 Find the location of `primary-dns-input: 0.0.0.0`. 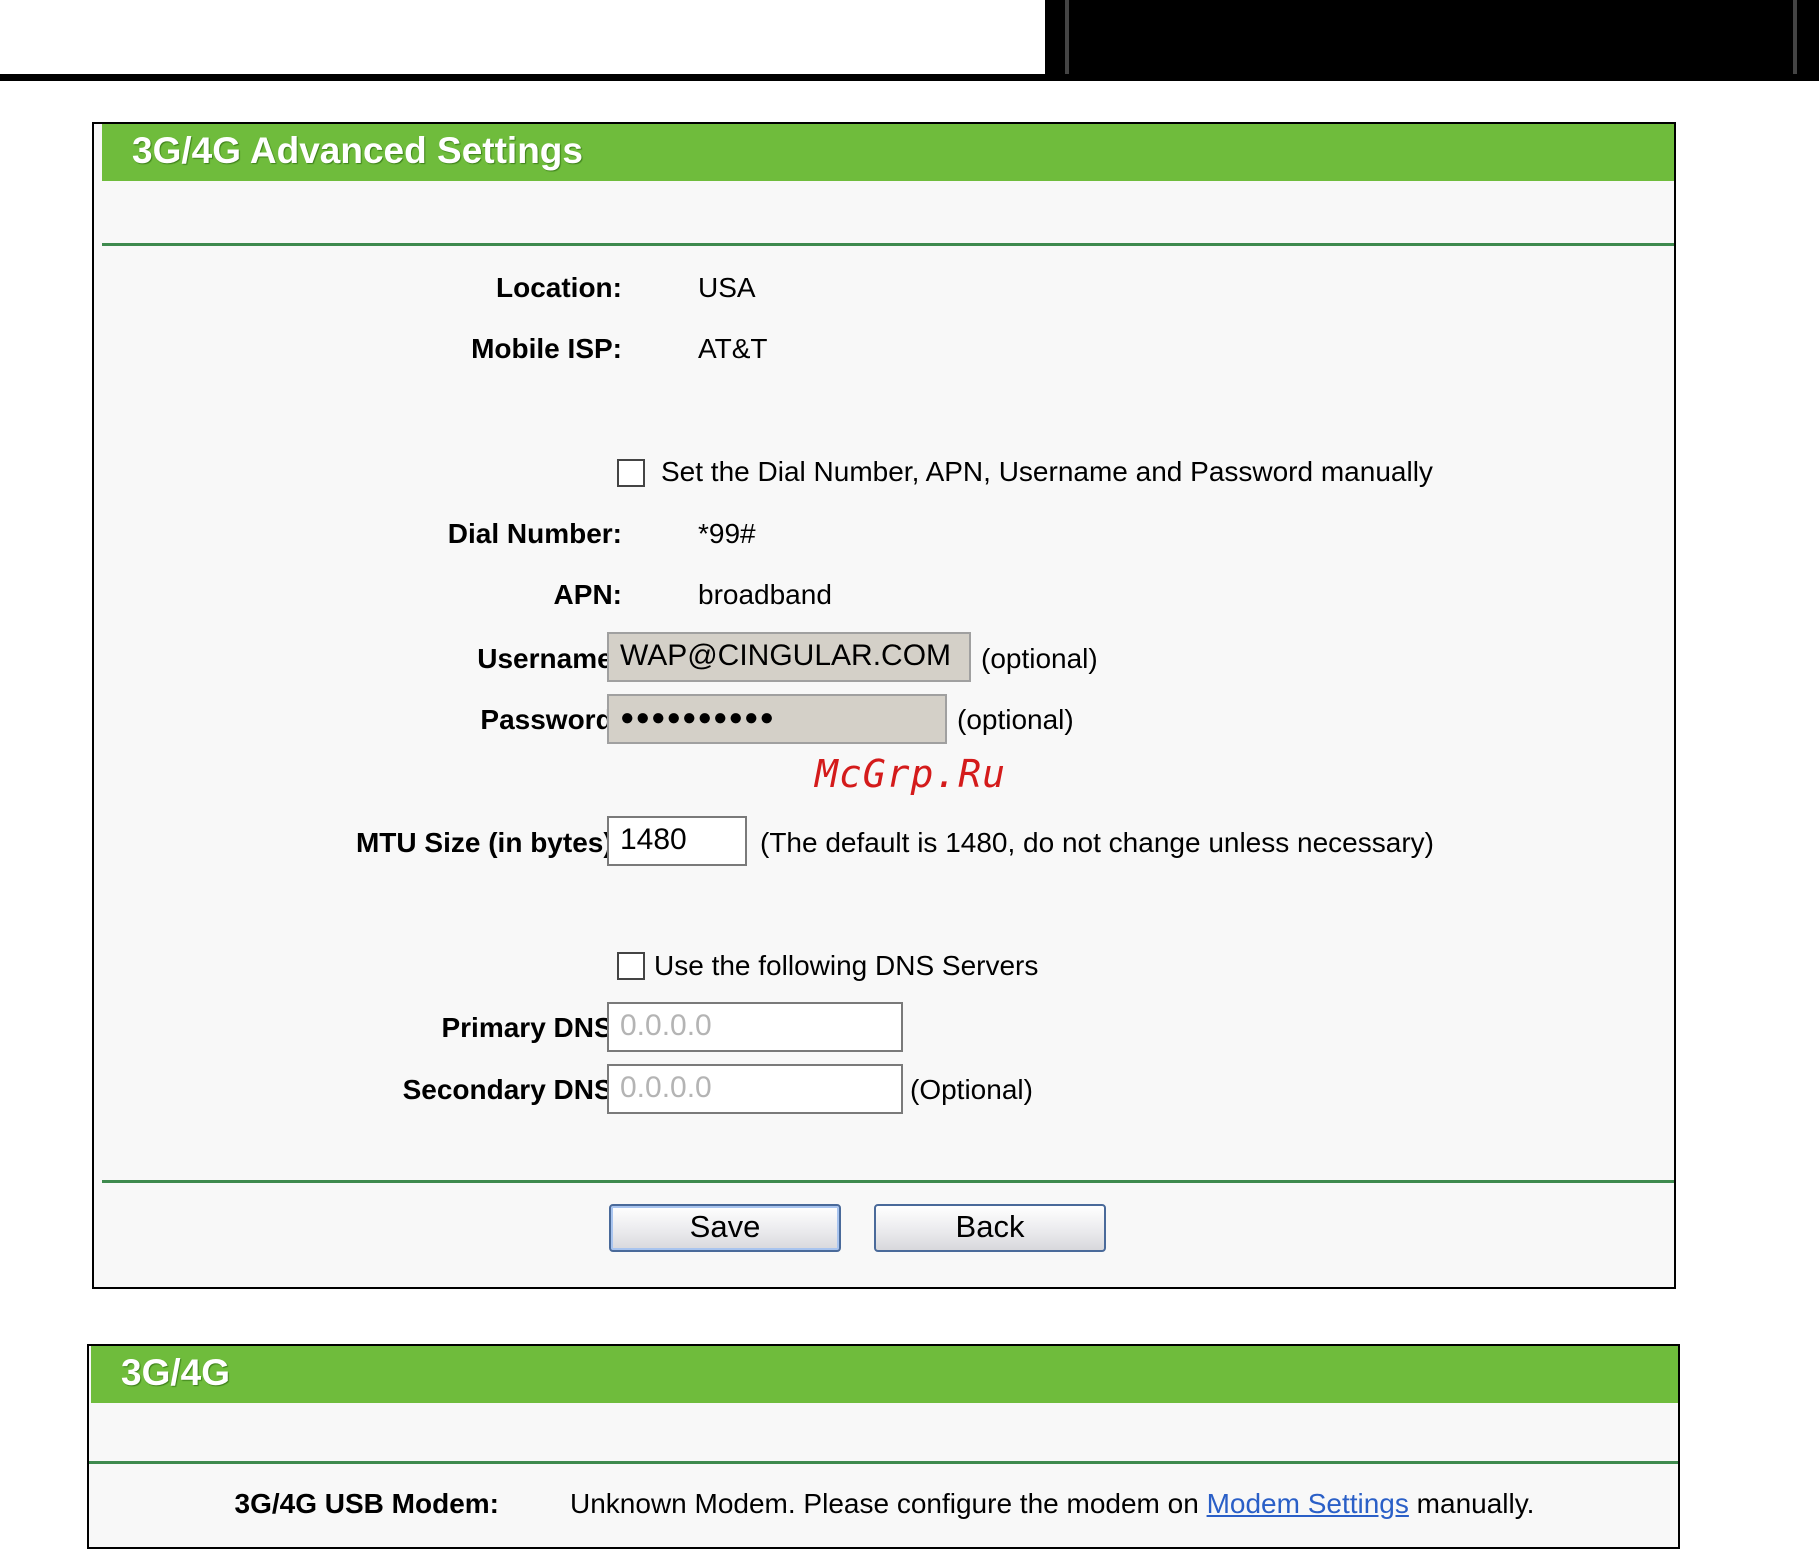

primary-dns-input: 0.0.0.0 is located at coordinates (755, 1027).